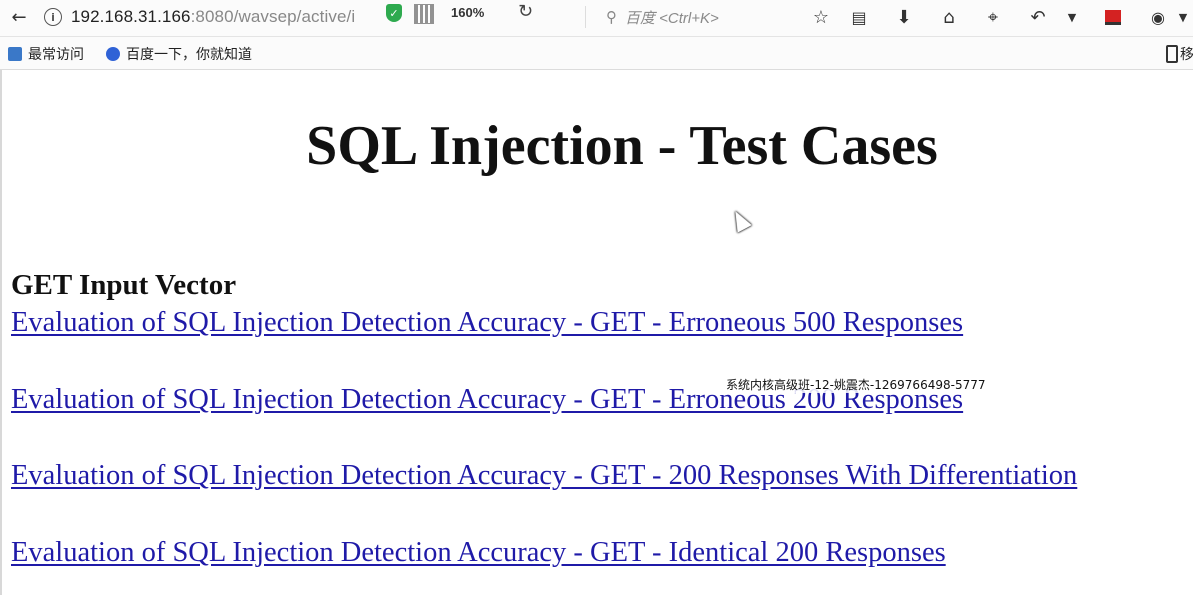  What do you see at coordinates (1038, 17) in the screenshot?
I see `undo-icon: ↶` at bounding box center [1038, 17].